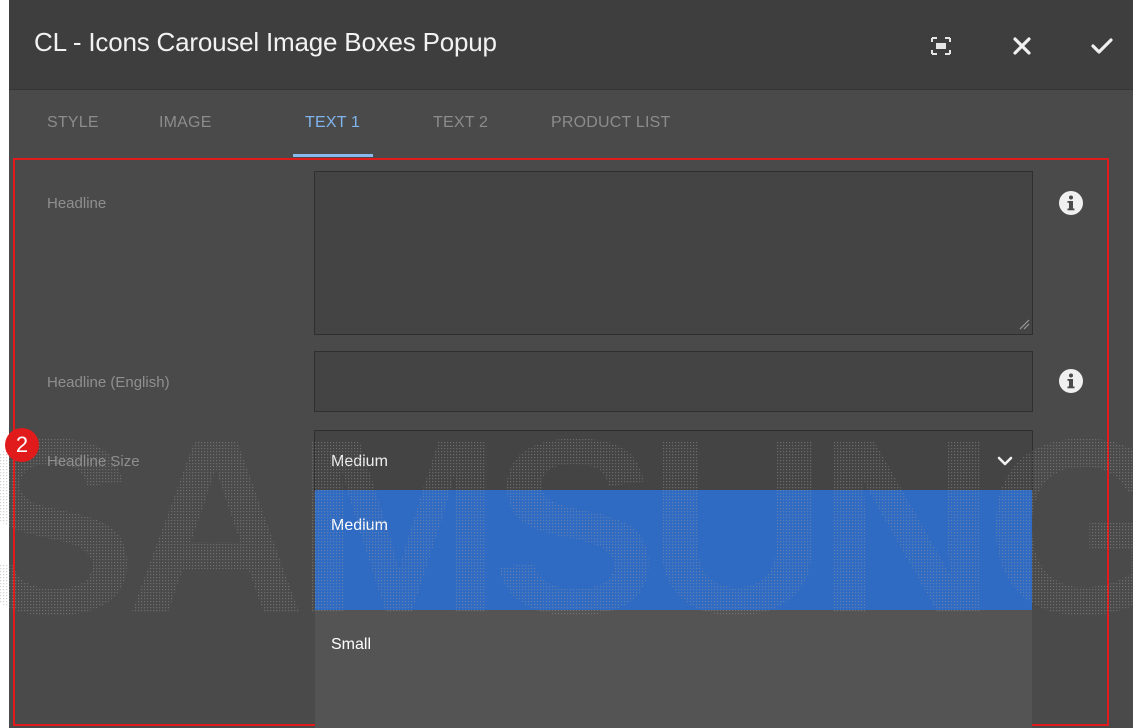 Image resolution: width=1133 pixels, height=728 pixels. I want to click on chevron-down-icon, so click(1005, 461).